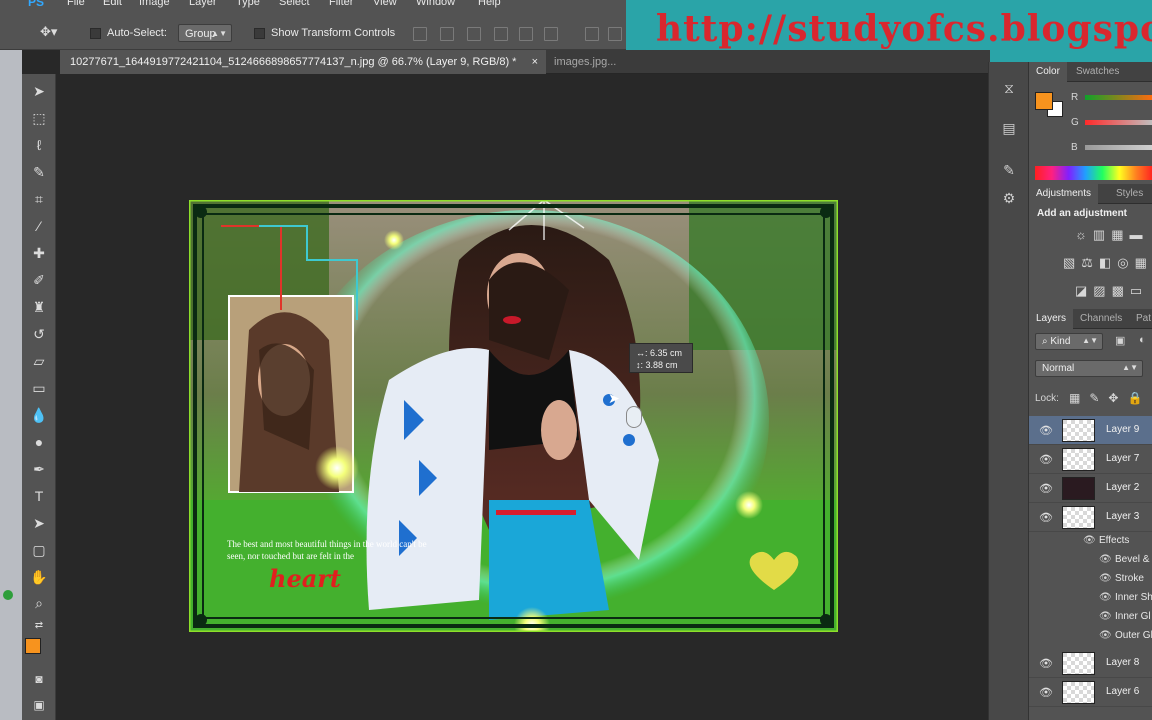 This screenshot has height=720, width=1152. What do you see at coordinates (95, 33) in the screenshot?
I see `auto-select-checkbox` at bounding box center [95, 33].